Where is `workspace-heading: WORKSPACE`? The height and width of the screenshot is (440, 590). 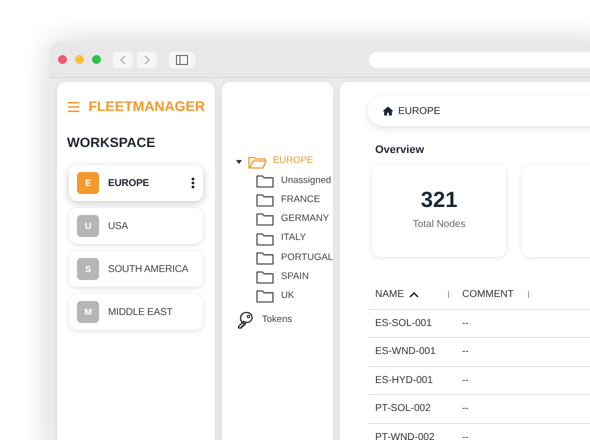
workspace-heading: WORKSPACE is located at coordinates (111, 143).